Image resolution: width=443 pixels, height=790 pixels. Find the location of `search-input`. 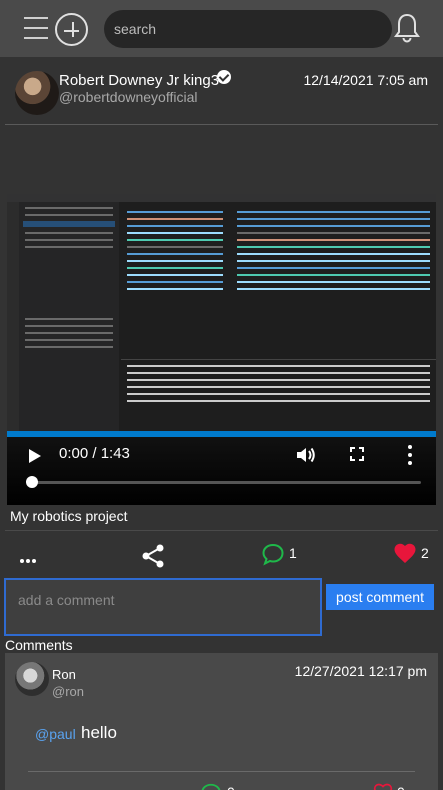

search-input is located at coordinates (248, 29).